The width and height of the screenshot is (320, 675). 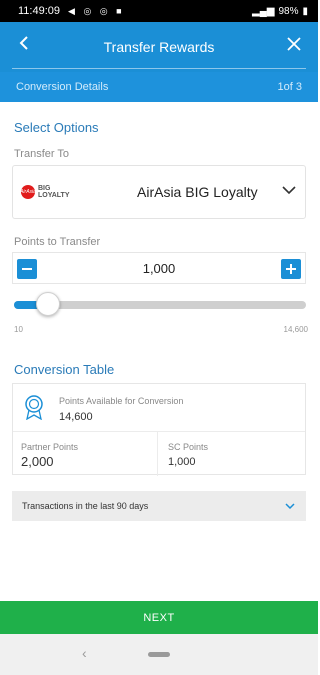 I want to click on step-label: Conversion Details, so click(x=62, y=87).